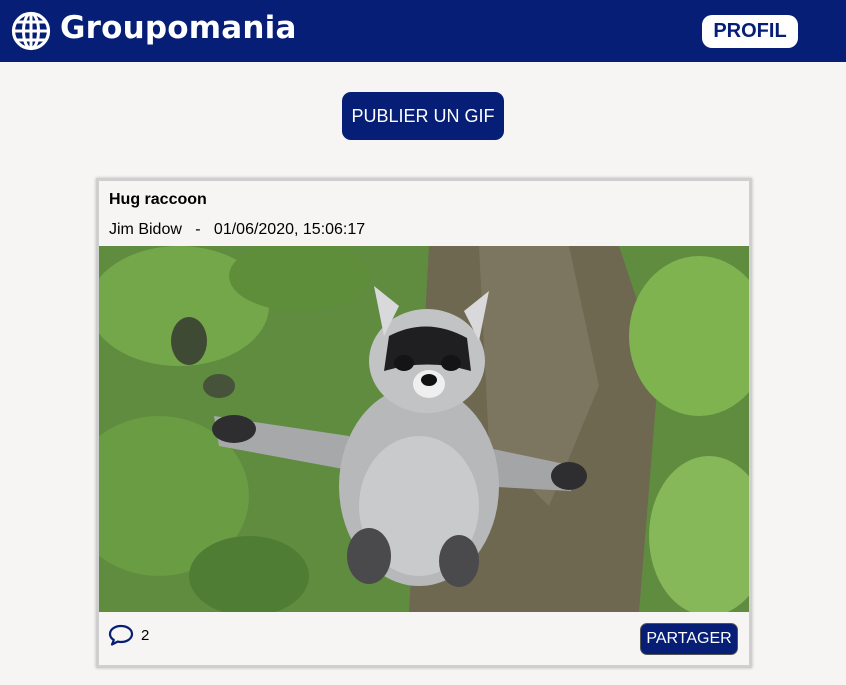 The height and width of the screenshot is (685, 846). I want to click on post-meta: Jim Bidow - 01/06/2020, 15:06:17, so click(237, 230).